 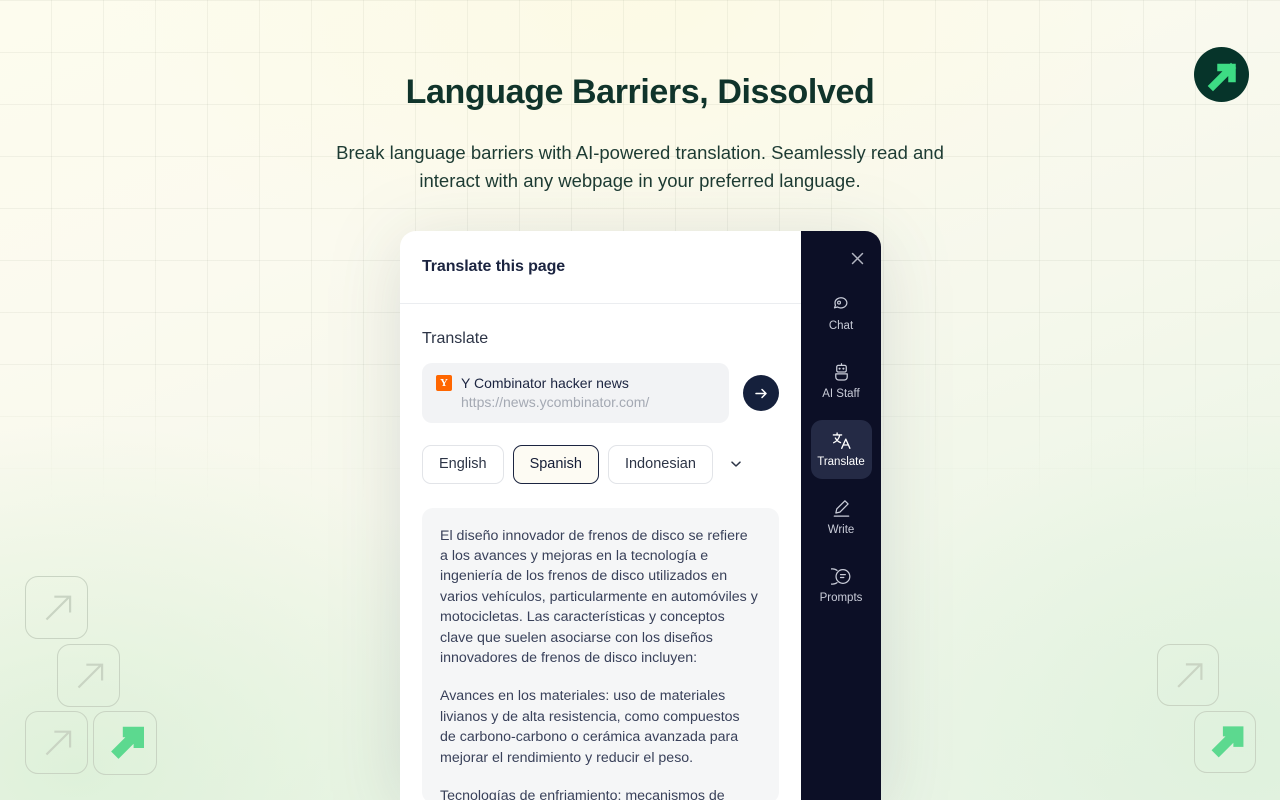 What do you see at coordinates (455, 338) in the screenshot?
I see `translate-section-label: Translate` at bounding box center [455, 338].